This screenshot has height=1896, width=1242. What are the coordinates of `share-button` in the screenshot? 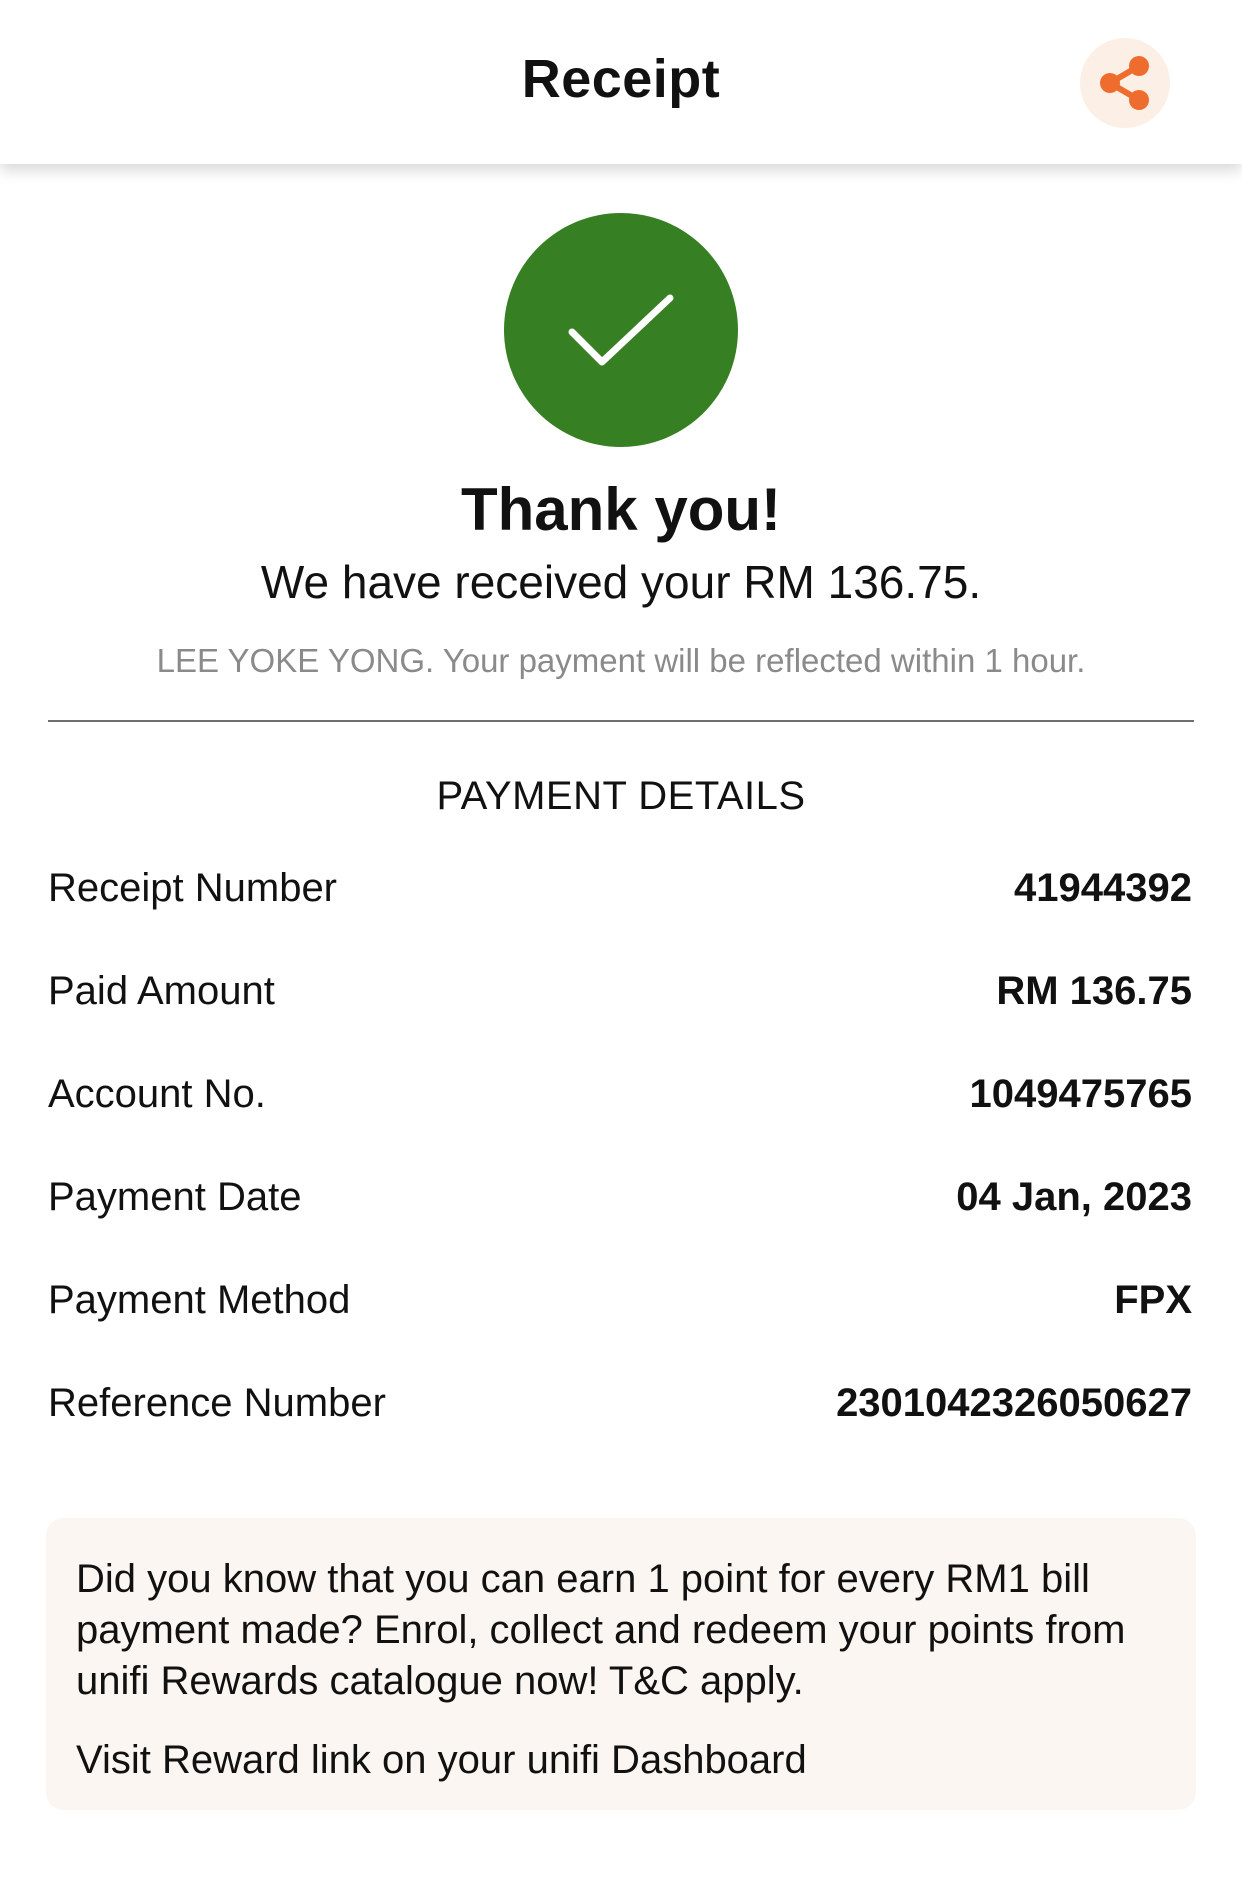 It's located at (1125, 83).